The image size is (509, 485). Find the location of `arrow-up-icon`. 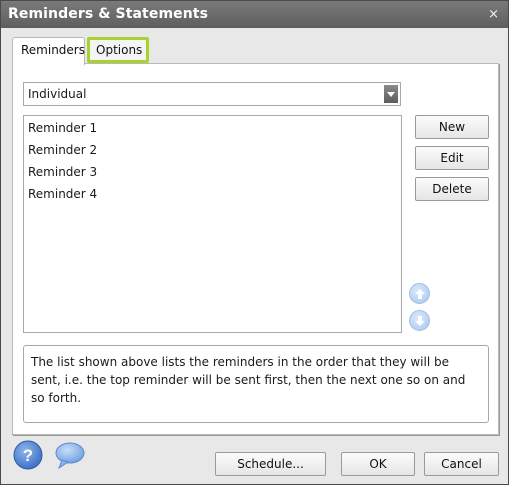

arrow-up-icon is located at coordinates (419, 293).